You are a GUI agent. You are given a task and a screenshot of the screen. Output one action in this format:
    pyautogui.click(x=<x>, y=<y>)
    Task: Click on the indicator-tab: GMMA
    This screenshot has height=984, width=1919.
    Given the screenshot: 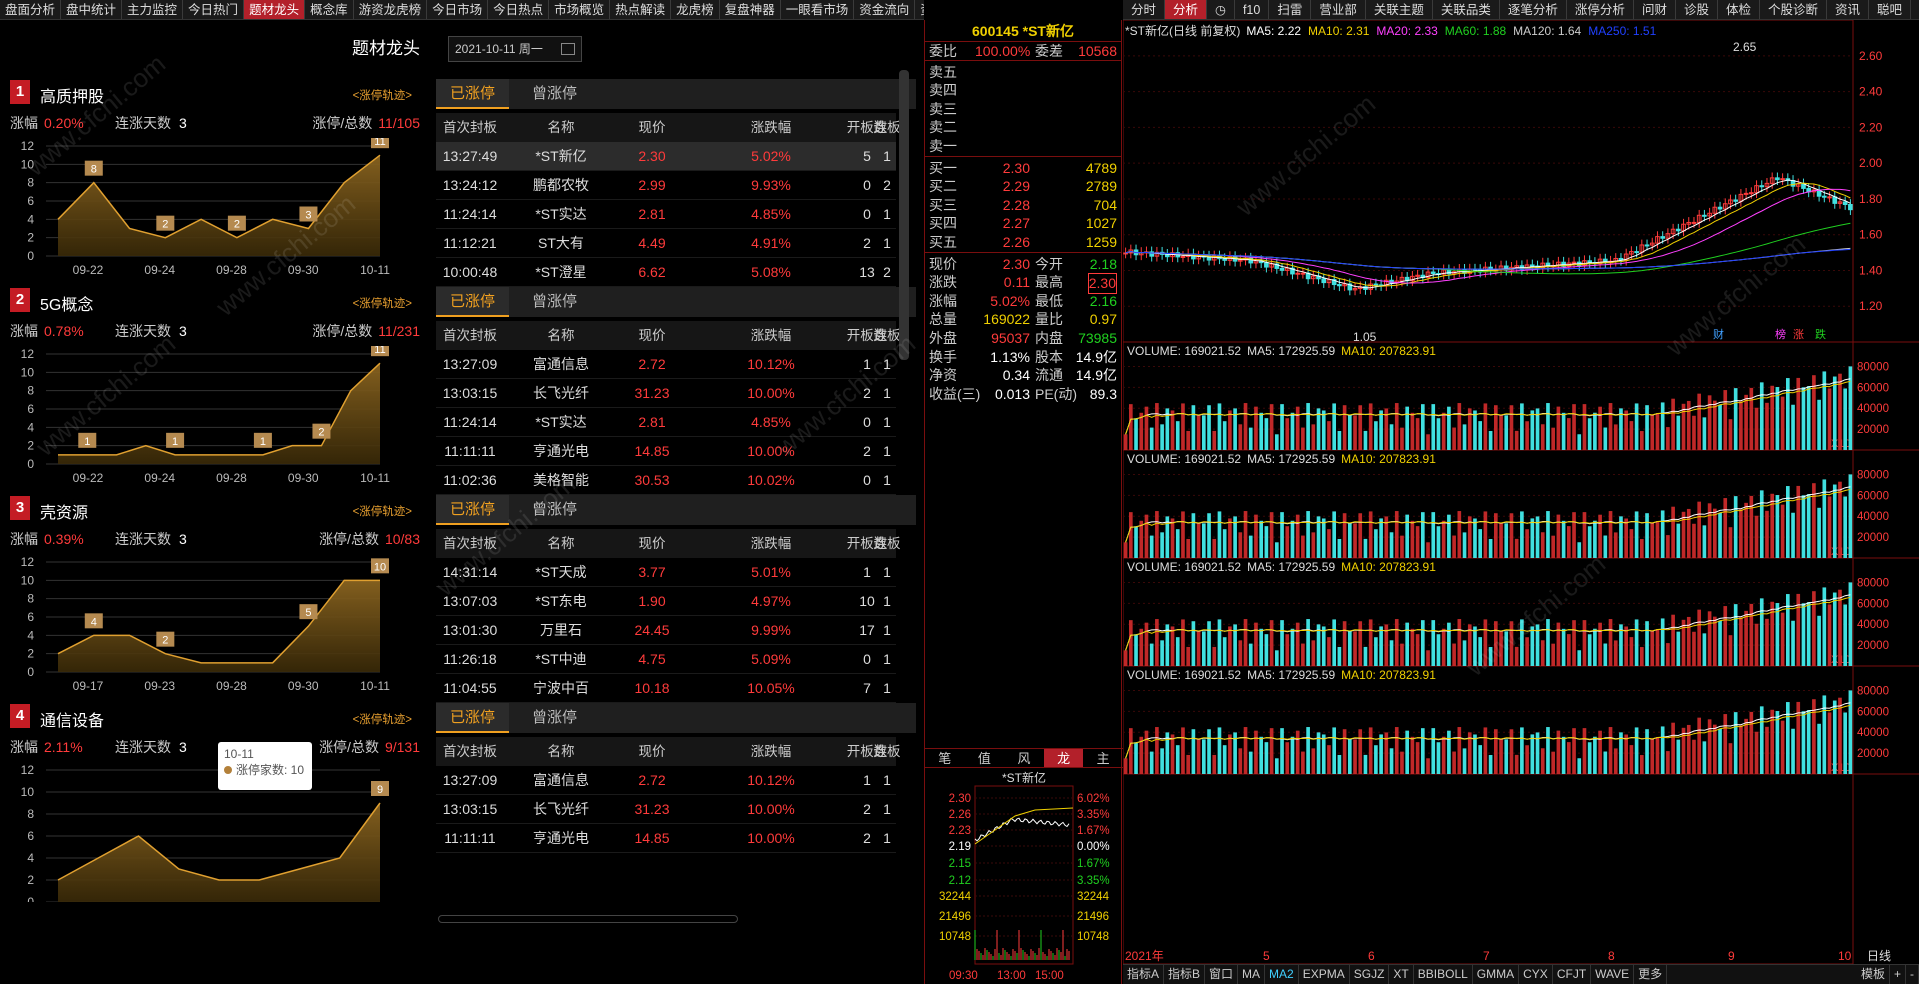 What is the action you would take?
    pyautogui.click(x=1496, y=974)
    